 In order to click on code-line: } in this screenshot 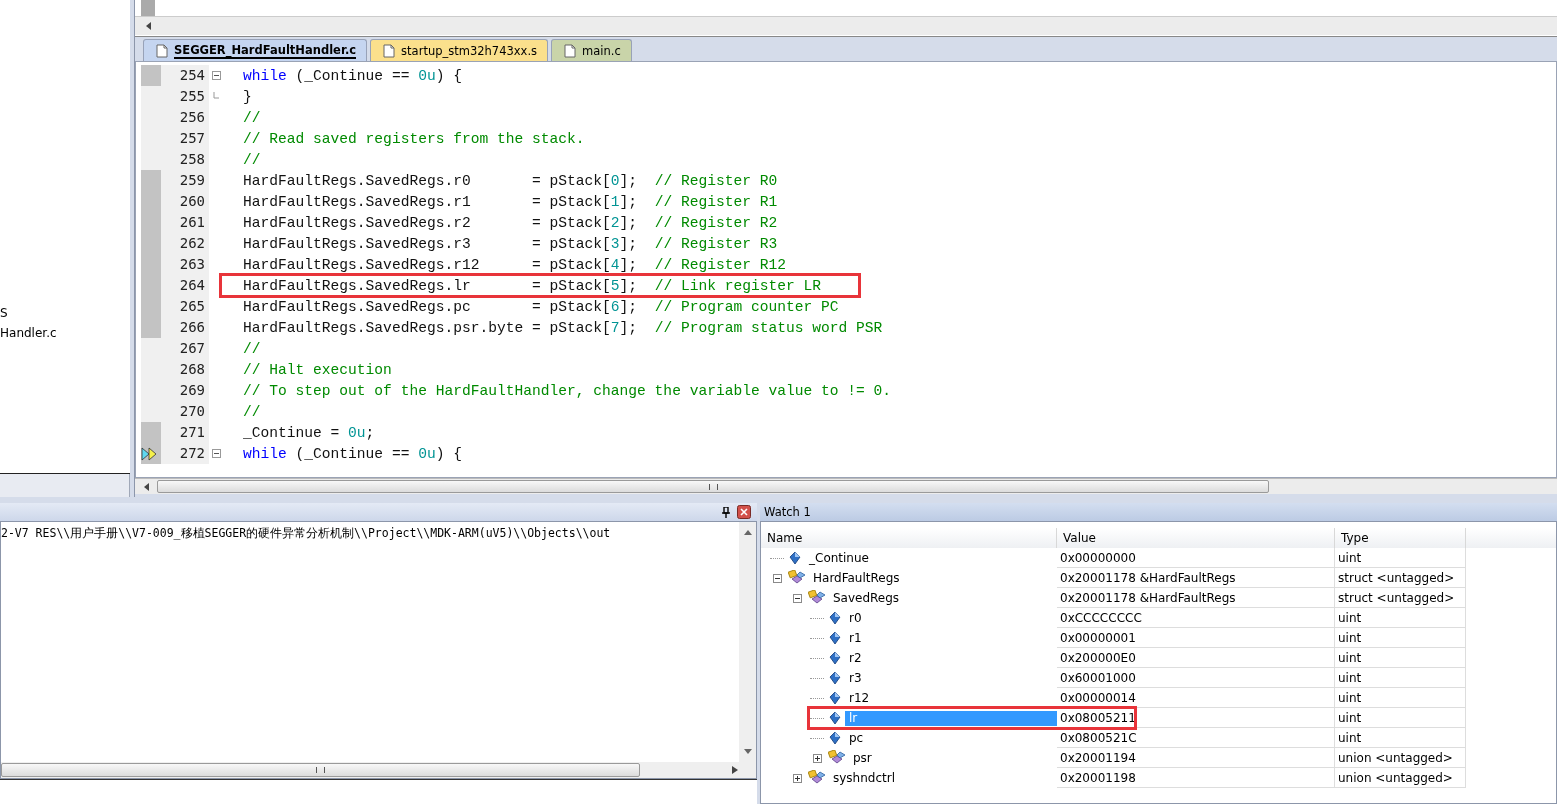, I will do `click(247, 96)`.